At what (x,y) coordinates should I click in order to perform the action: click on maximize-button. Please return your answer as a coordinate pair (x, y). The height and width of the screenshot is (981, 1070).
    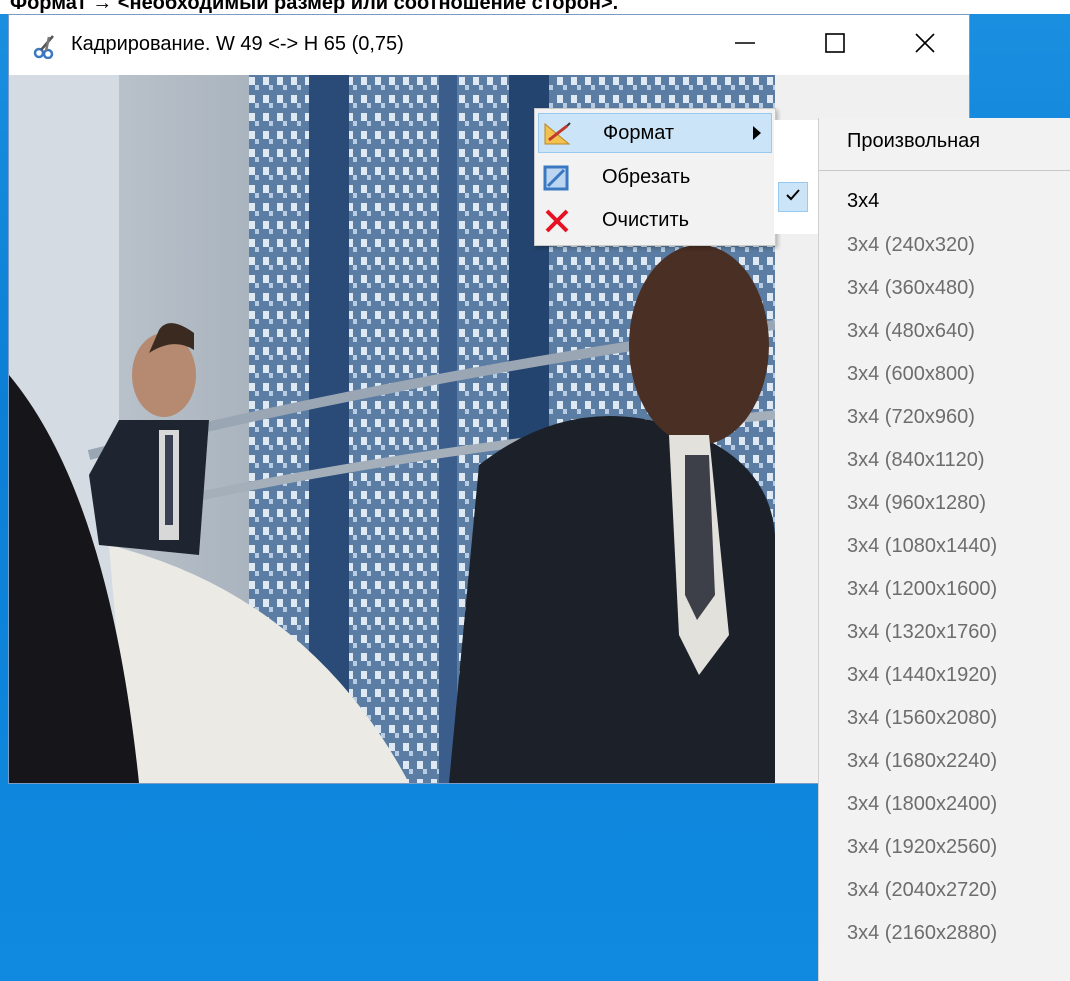
    Looking at the image, I should click on (835, 45).